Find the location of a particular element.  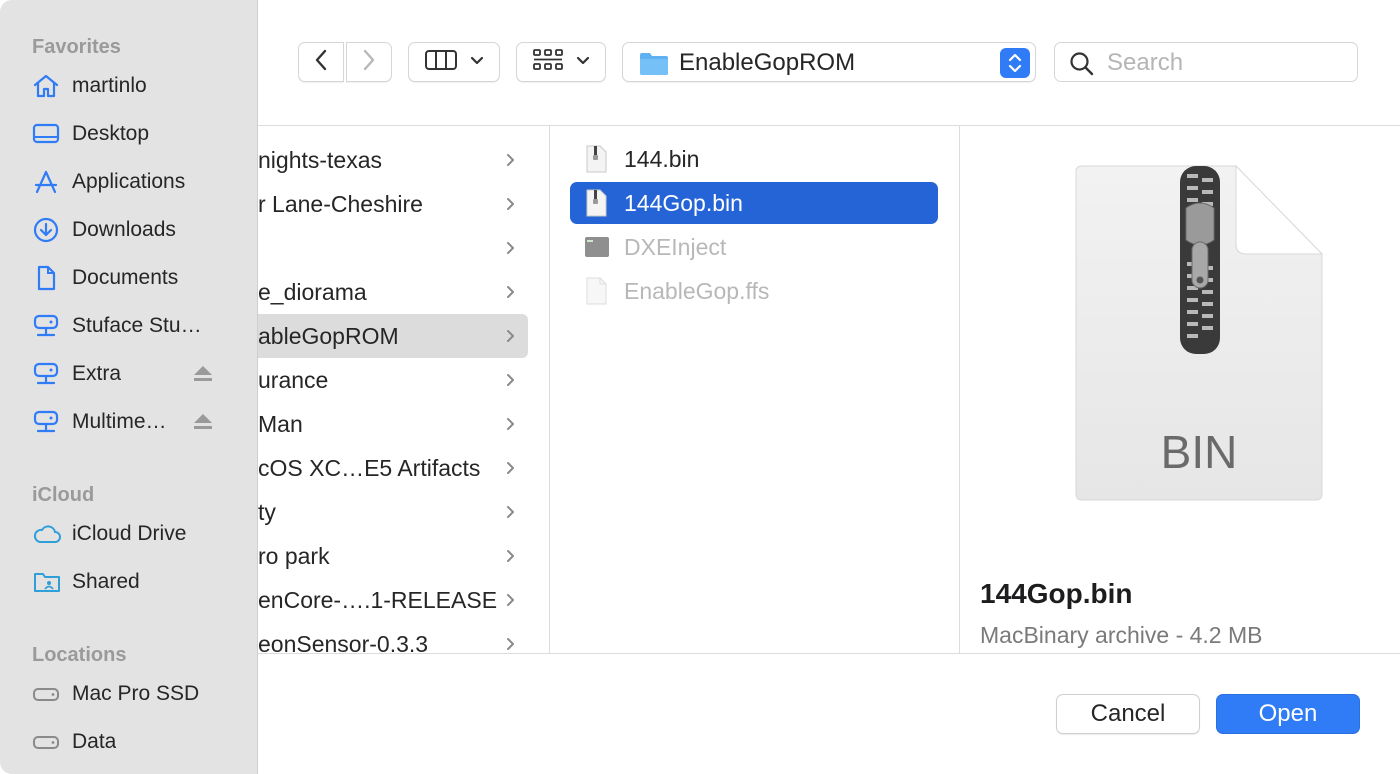

sidebar-item-label: martinlo is located at coordinates (109, 85).